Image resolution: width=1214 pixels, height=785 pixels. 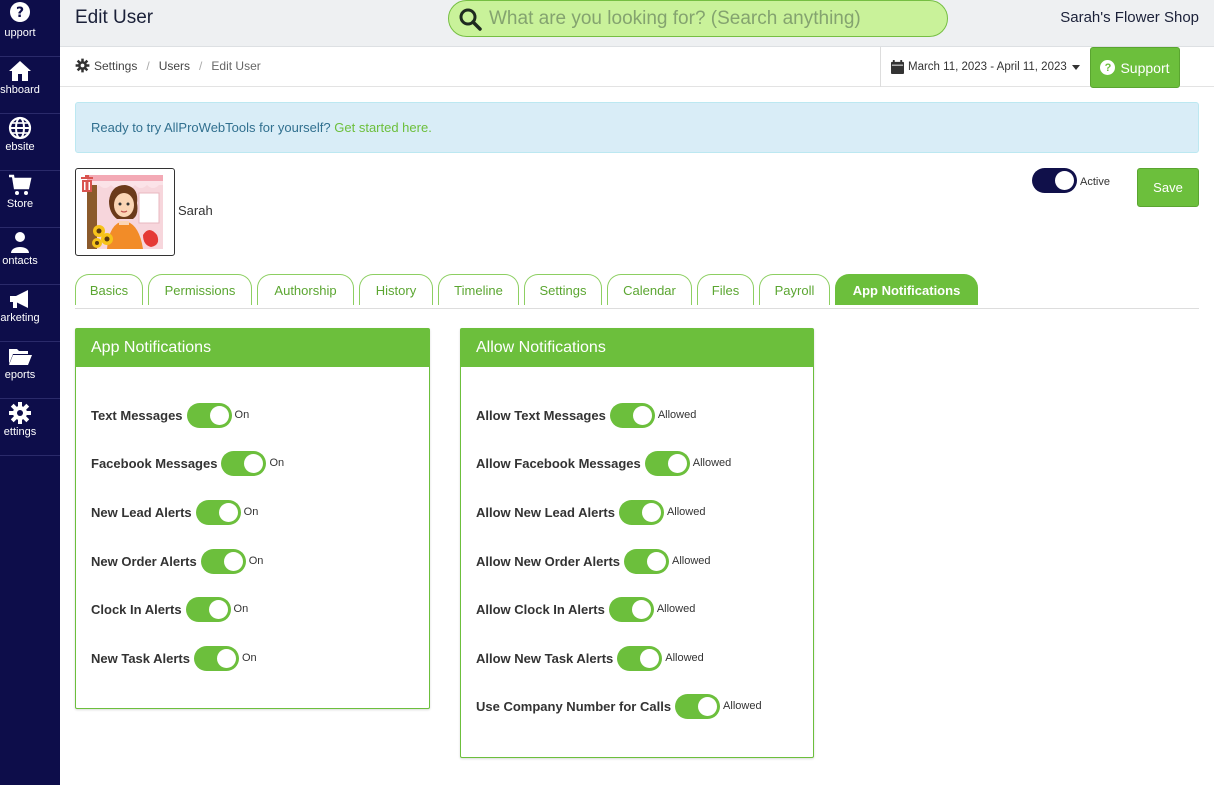 What do you see at coordinates (794, 289) in the screenshot?
I see `tab-payroll: Payroll` at bounding box center [794, 289].